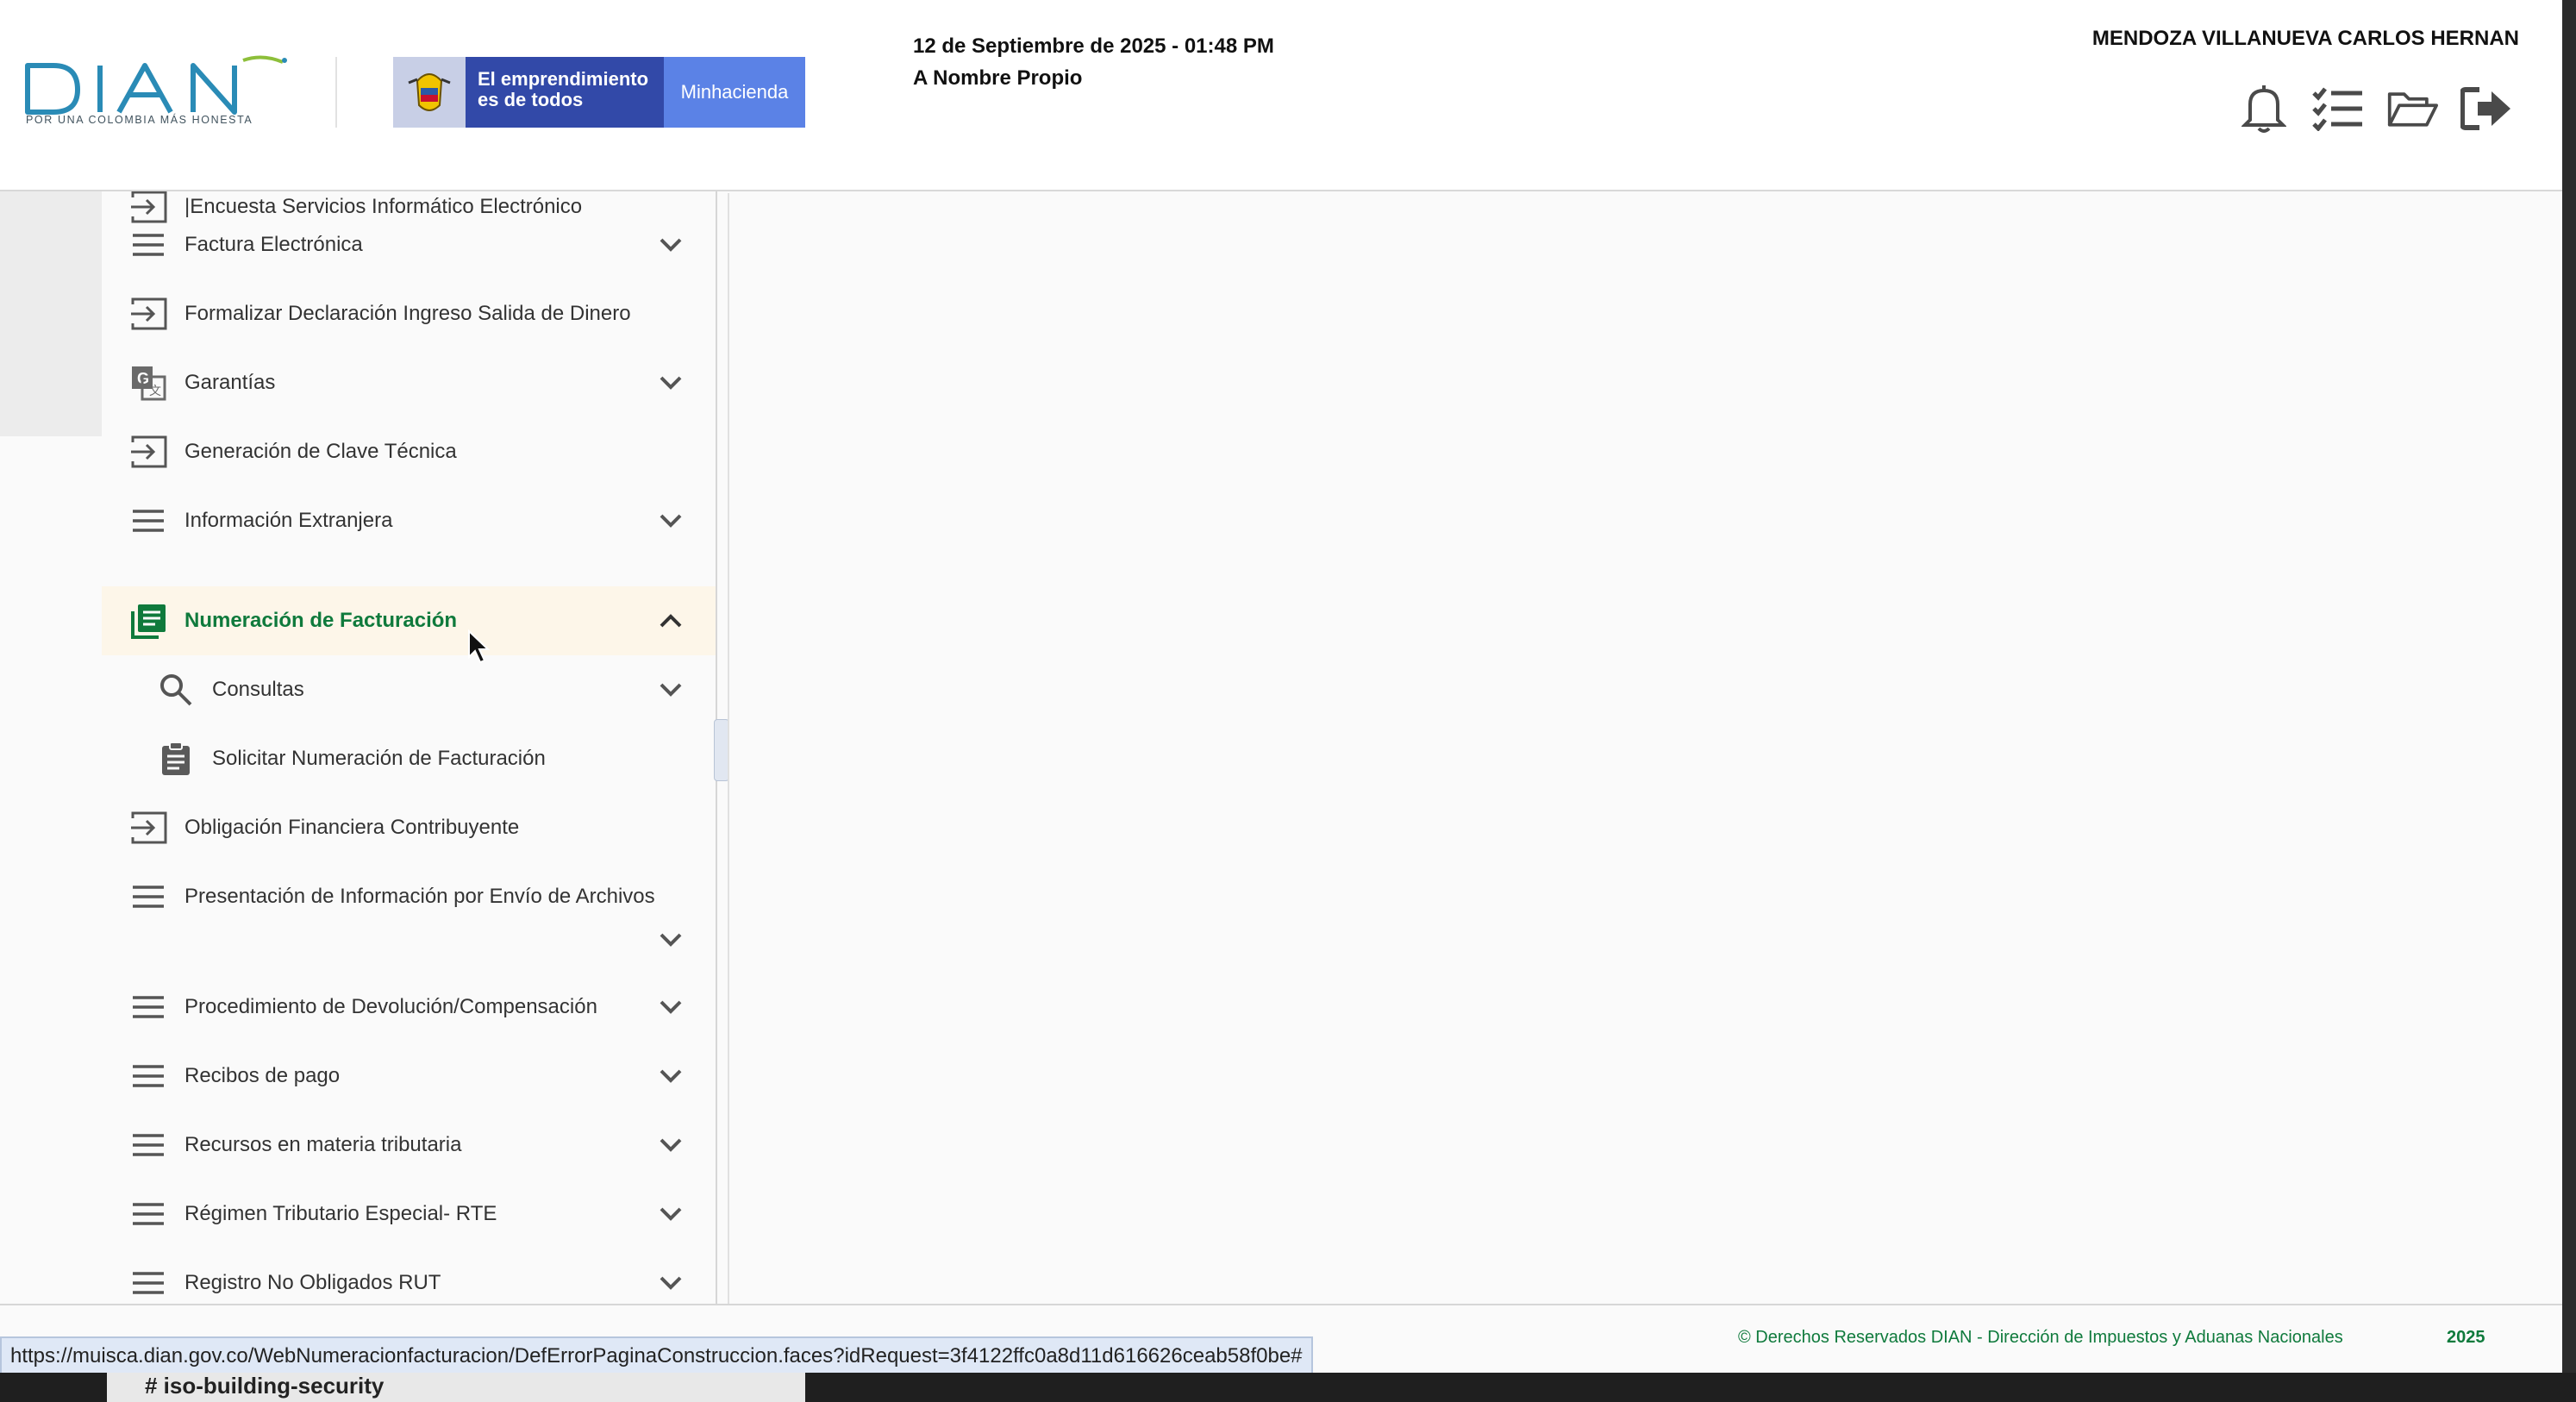 The image size is (2576, 1402). Describe the element at coordinates (564, 79) in the screenshot. I see `gov-slogan-line1: El emprendimiento` at that location.